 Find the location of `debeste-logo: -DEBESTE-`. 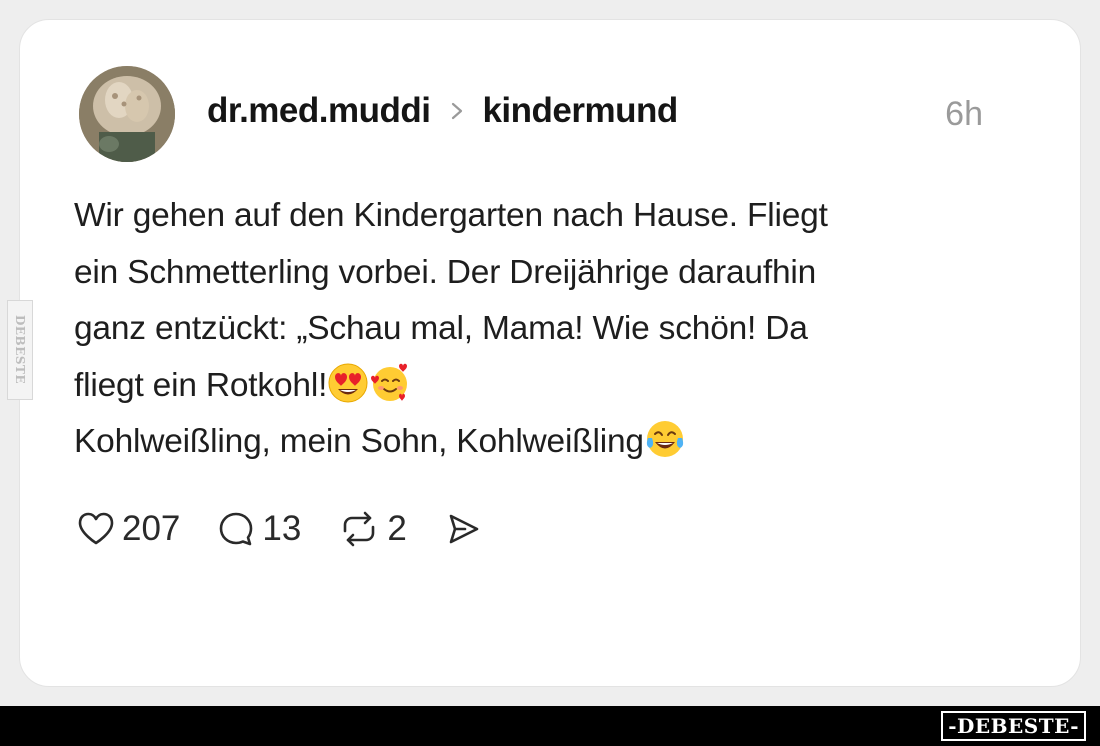

debeste-logo: -DEBESTE- is located at coordinates (1013, 726).